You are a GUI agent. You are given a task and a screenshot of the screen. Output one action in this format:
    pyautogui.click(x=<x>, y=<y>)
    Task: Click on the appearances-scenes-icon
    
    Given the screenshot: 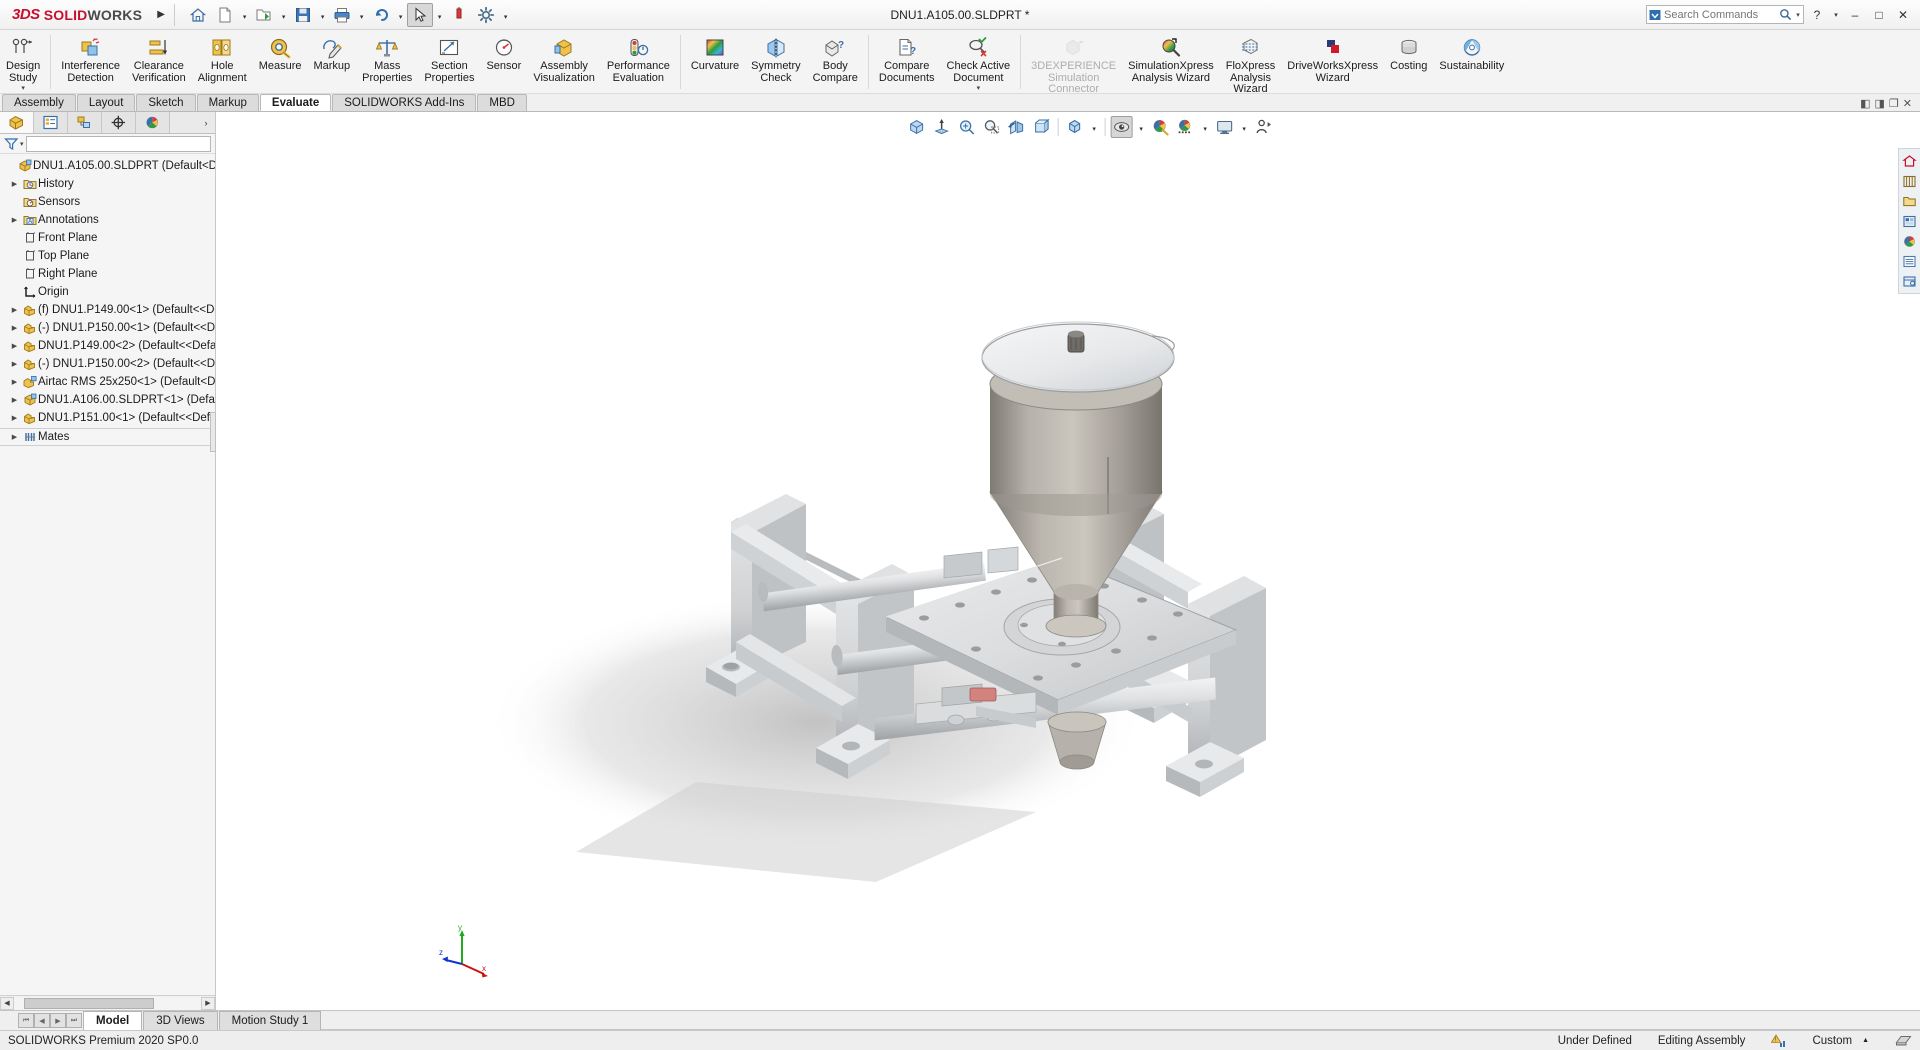 What is the action you would take?
    pyautogui.click(x=1910, y=241)
    